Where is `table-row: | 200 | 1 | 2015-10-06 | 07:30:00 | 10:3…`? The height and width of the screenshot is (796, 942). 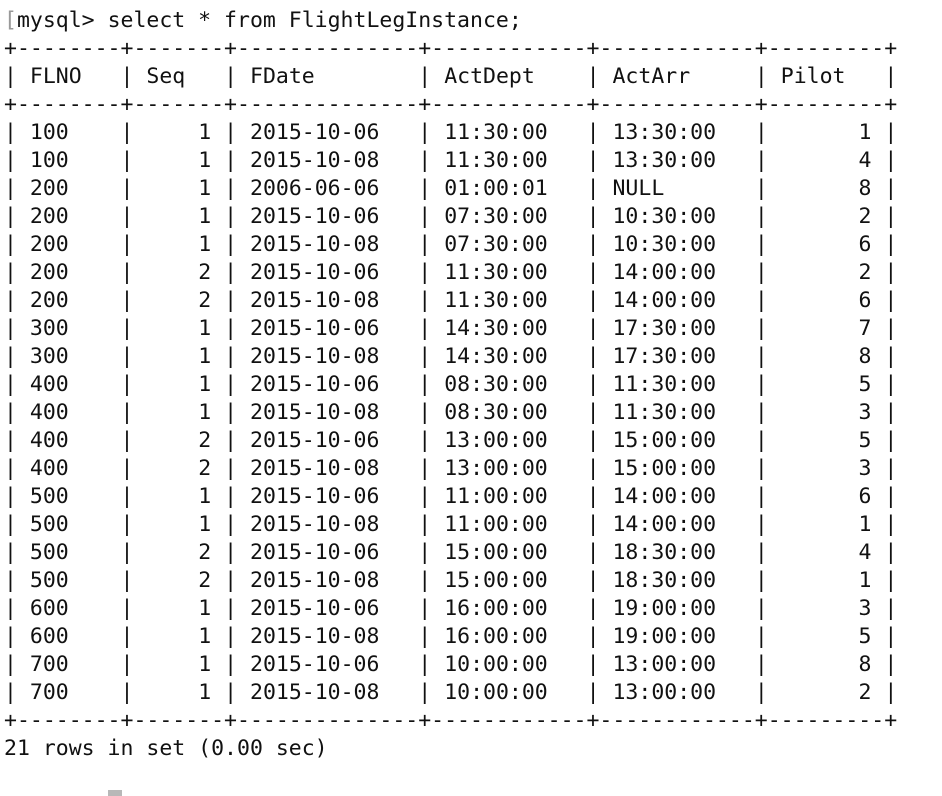 table-row: | 200 | 1 | 2015-10-06 | 07:30:00 | 10:3… is located at coordinates (451, 216).